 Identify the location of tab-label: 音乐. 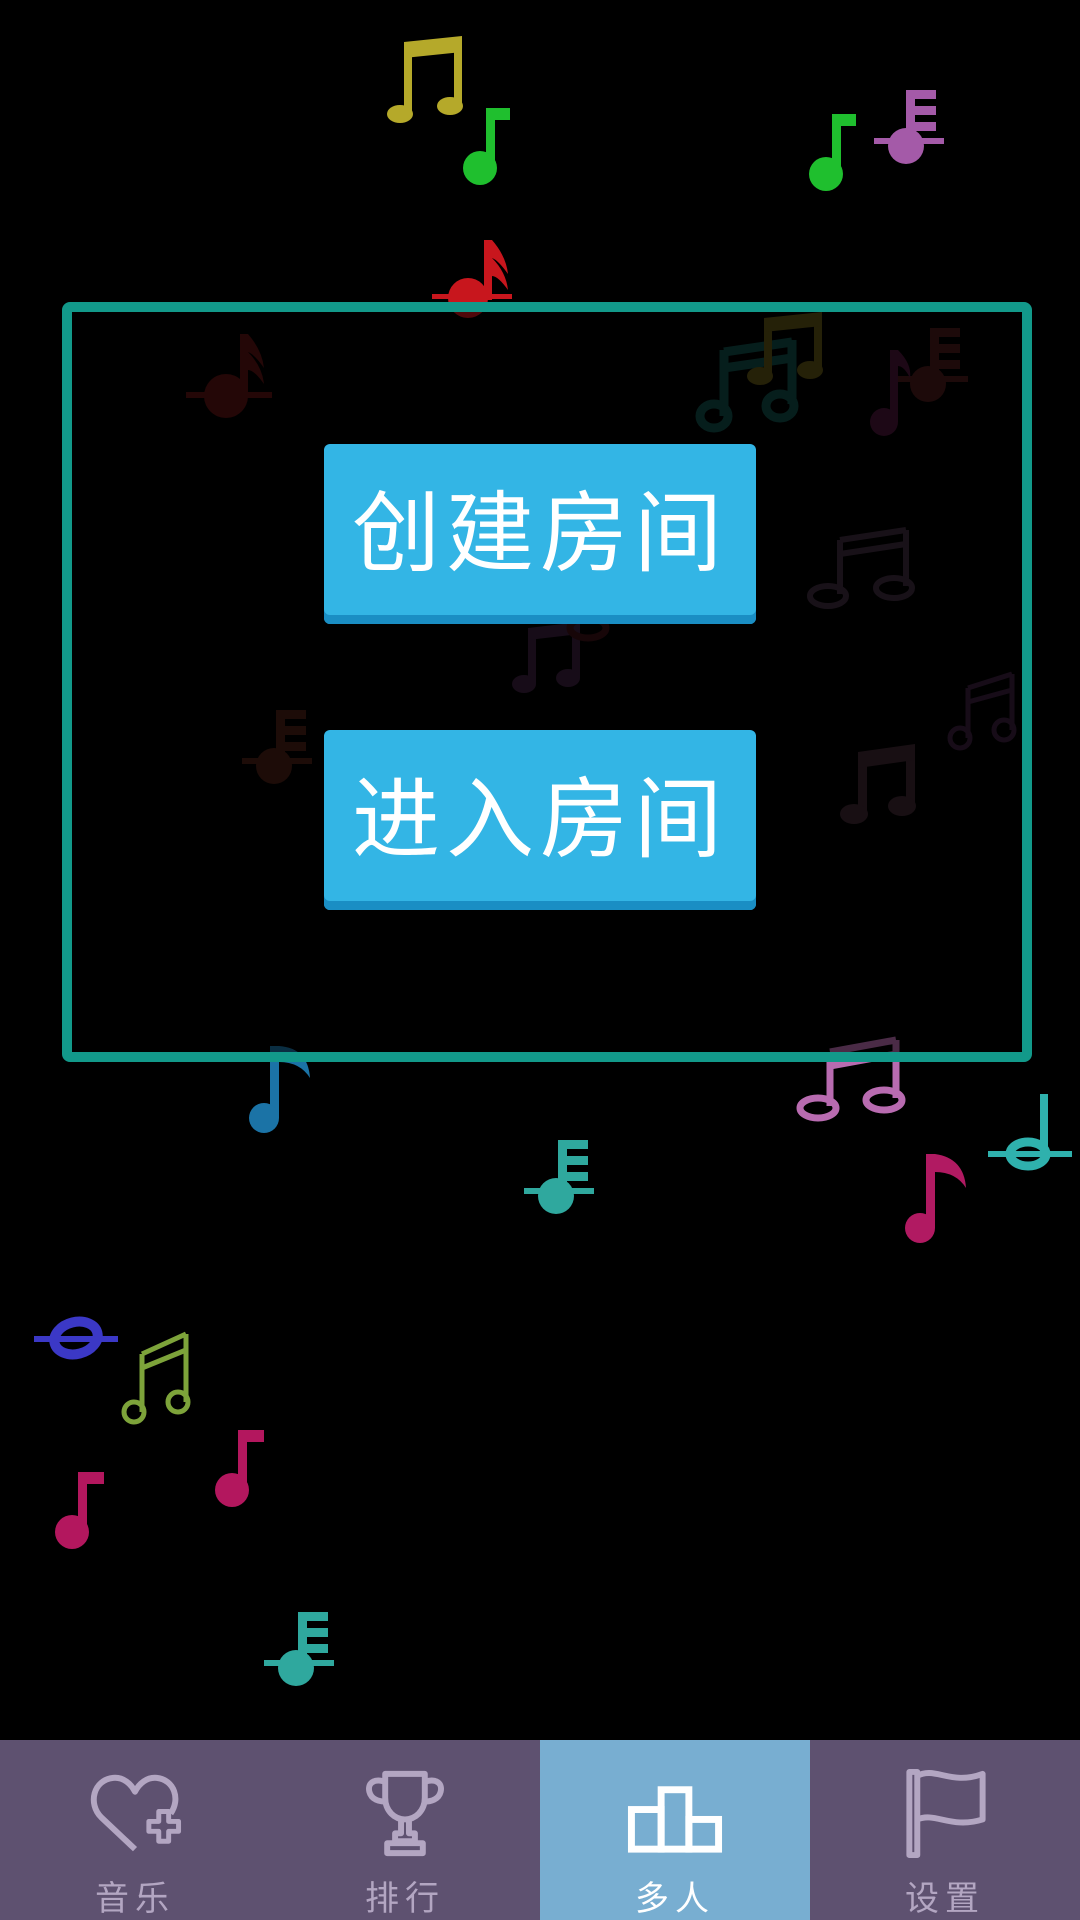
(135, 1899).